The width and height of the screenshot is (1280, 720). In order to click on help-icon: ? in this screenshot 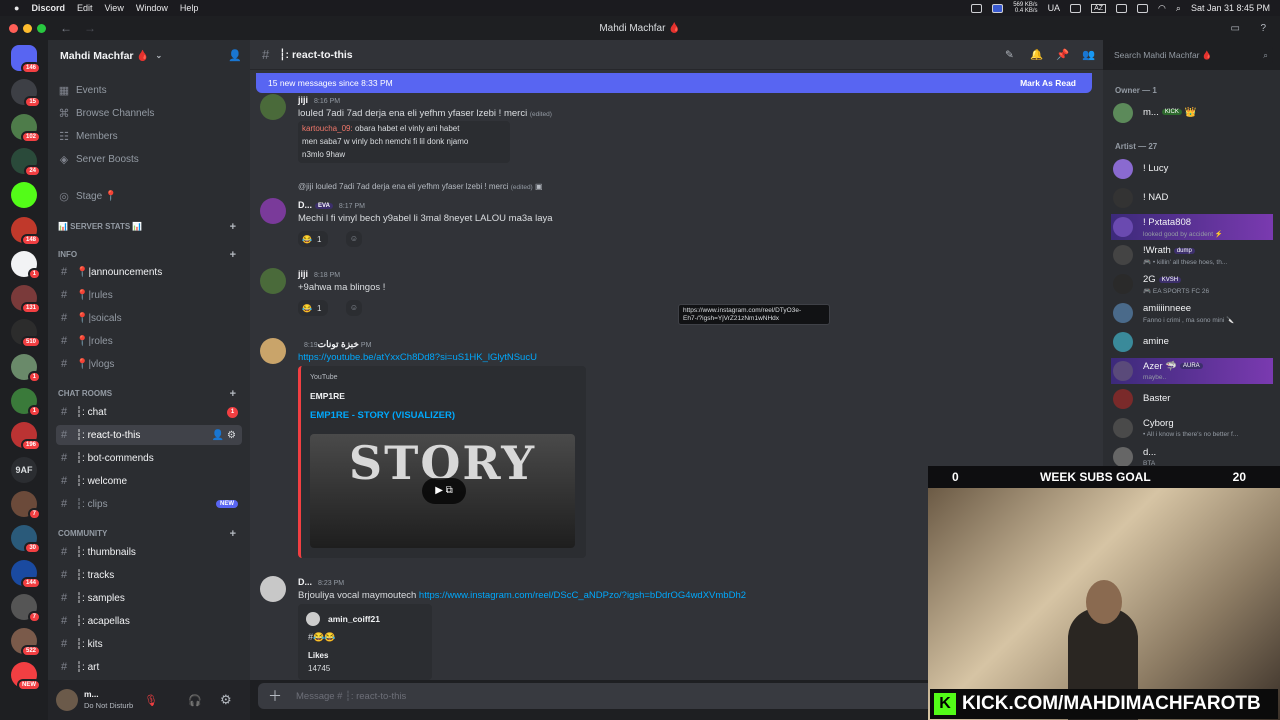, I will do `click(1263, 28)`.